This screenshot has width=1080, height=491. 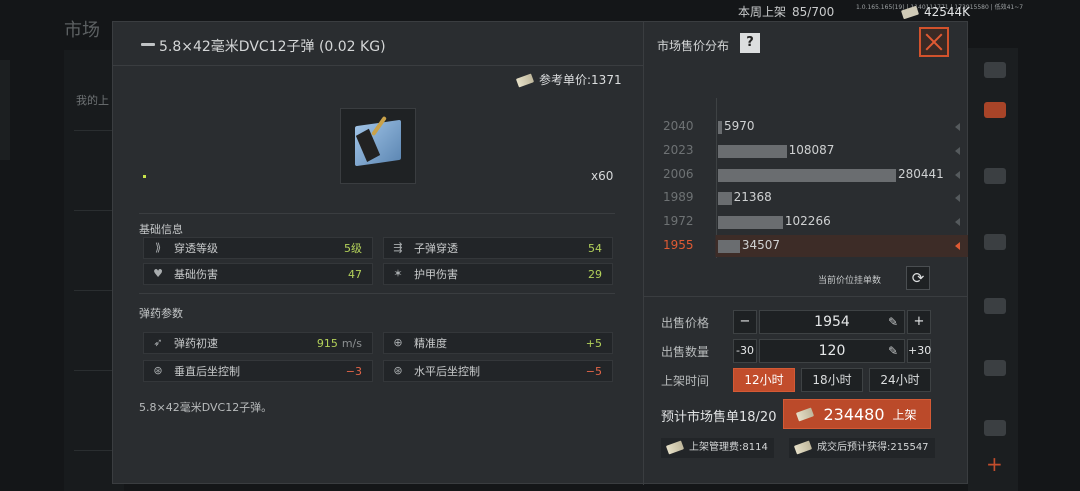 I want to click on price-value: 1954, so click(x=832, y=322).